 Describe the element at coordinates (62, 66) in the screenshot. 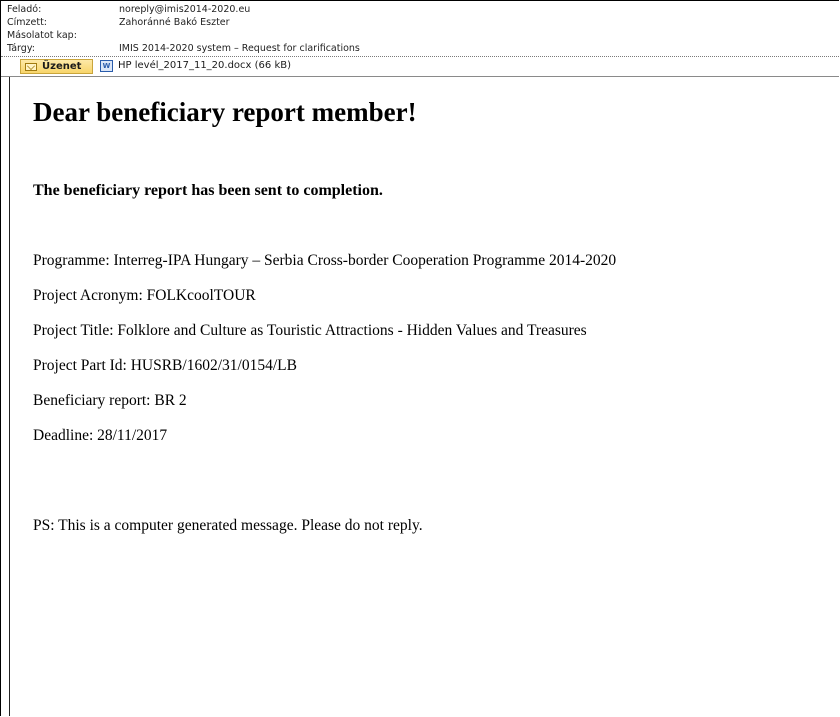

I see `tab-message-label: Üzenet` at that location.